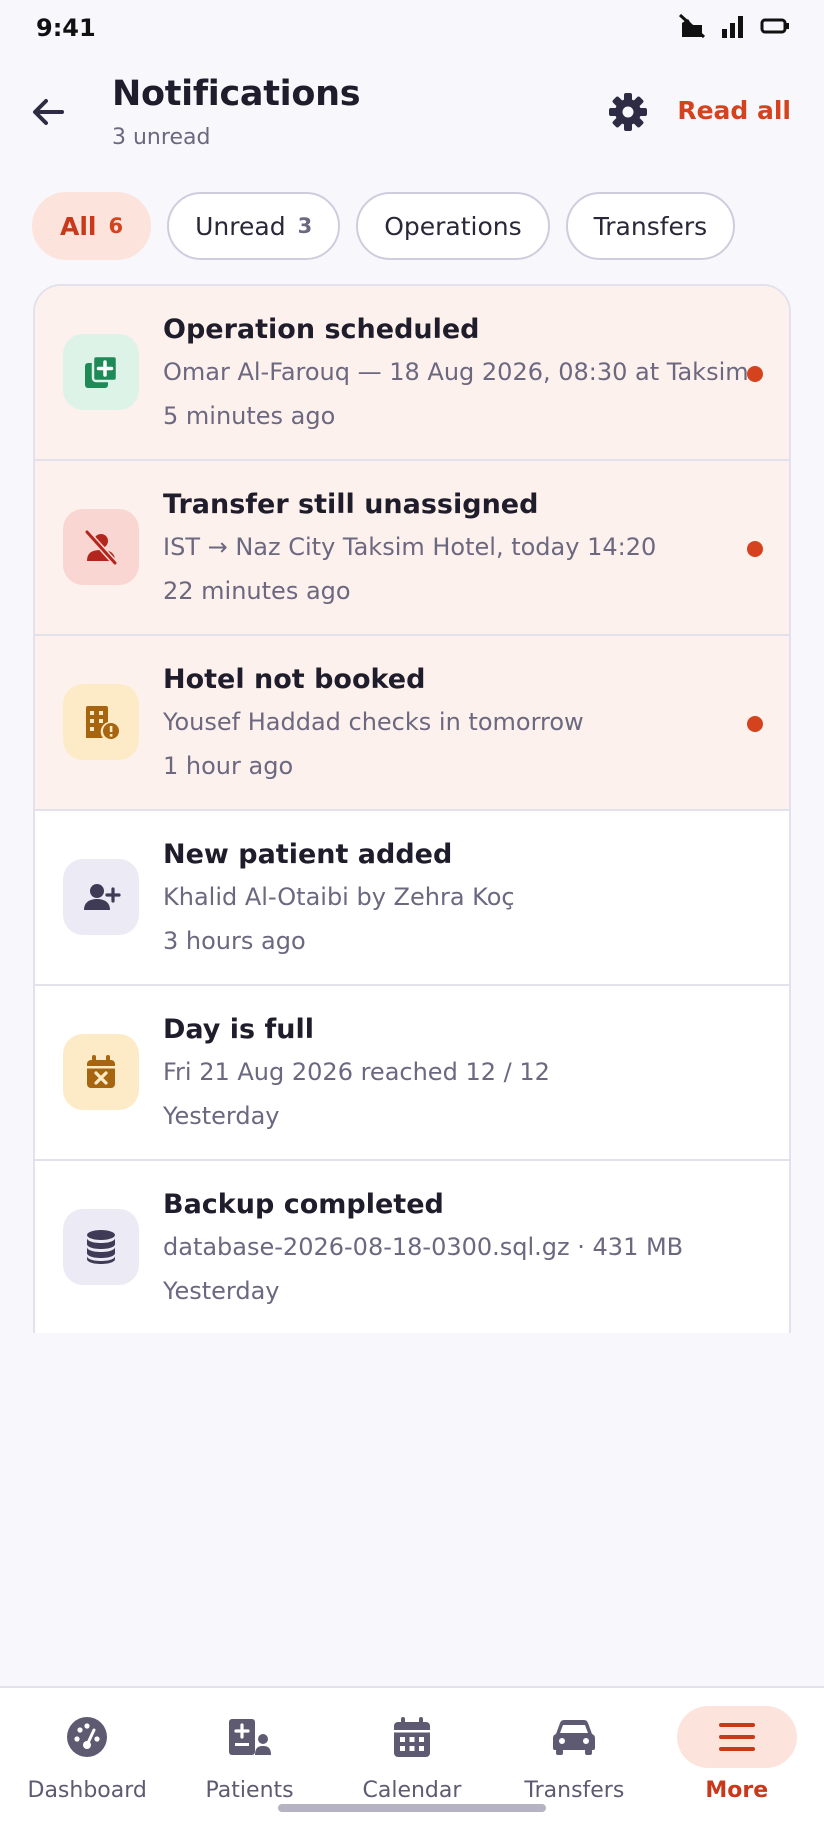 Image resolution: width=824 pixels, height=1830 pixels. I want to click on notification-time: 1 hour ago, so click(228, 766).